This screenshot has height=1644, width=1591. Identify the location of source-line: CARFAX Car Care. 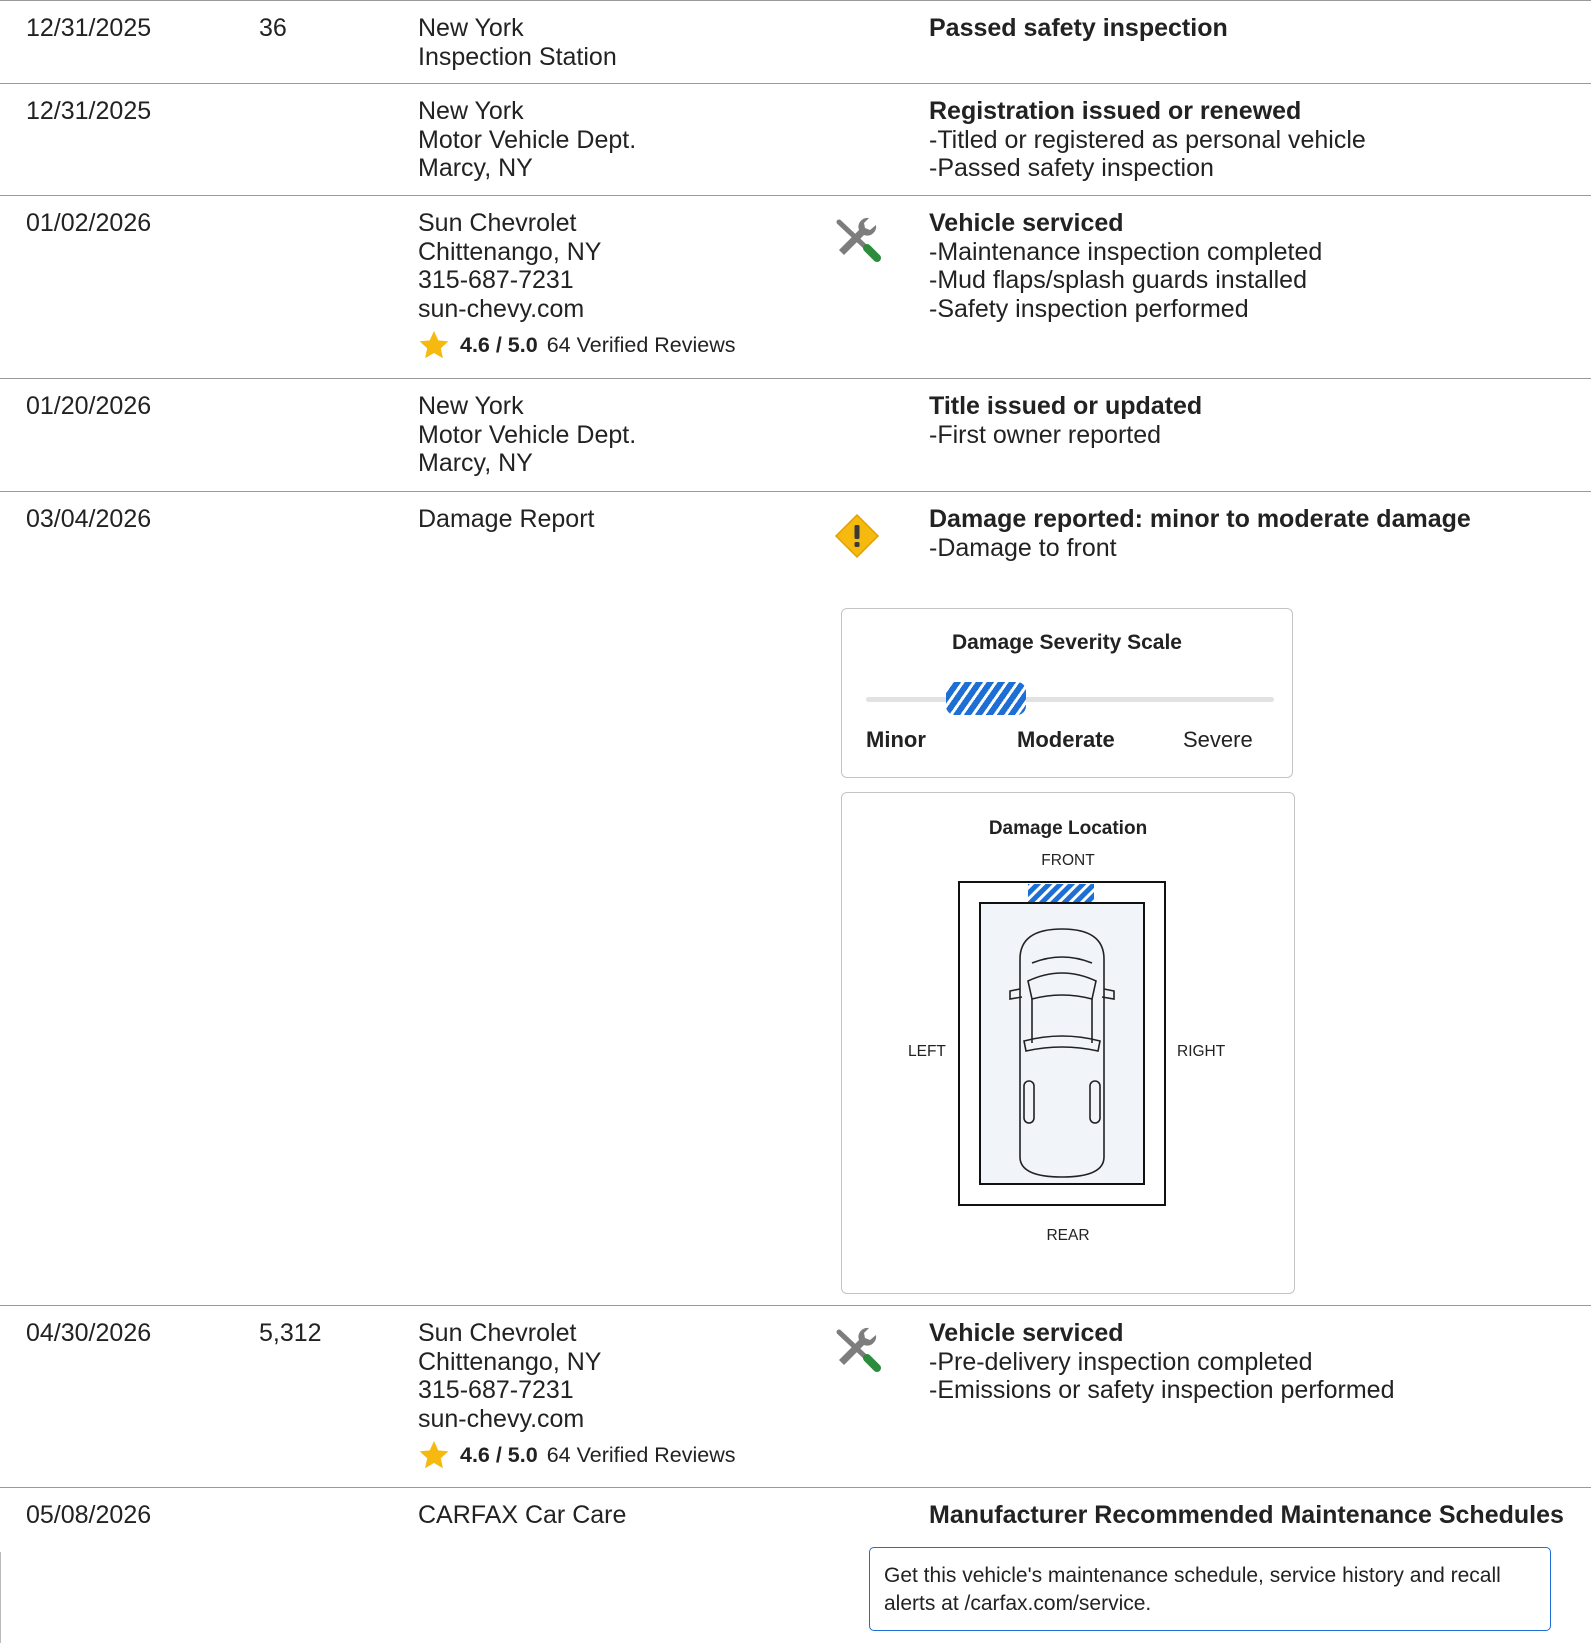
(522, 1515).